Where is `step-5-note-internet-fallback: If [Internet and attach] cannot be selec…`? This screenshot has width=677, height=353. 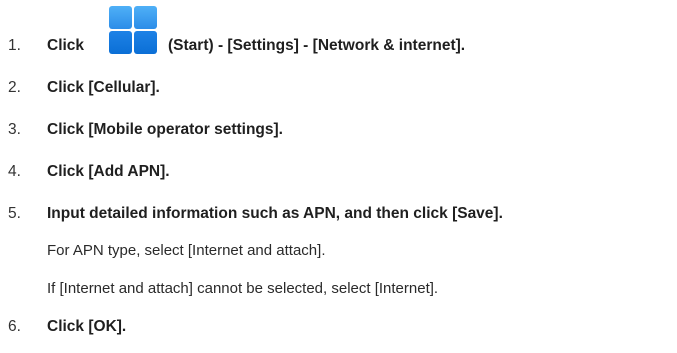 step-5-note-internet-fallback: If [Internet and attach] cannot be selec… is located at coordinates (243, 288).